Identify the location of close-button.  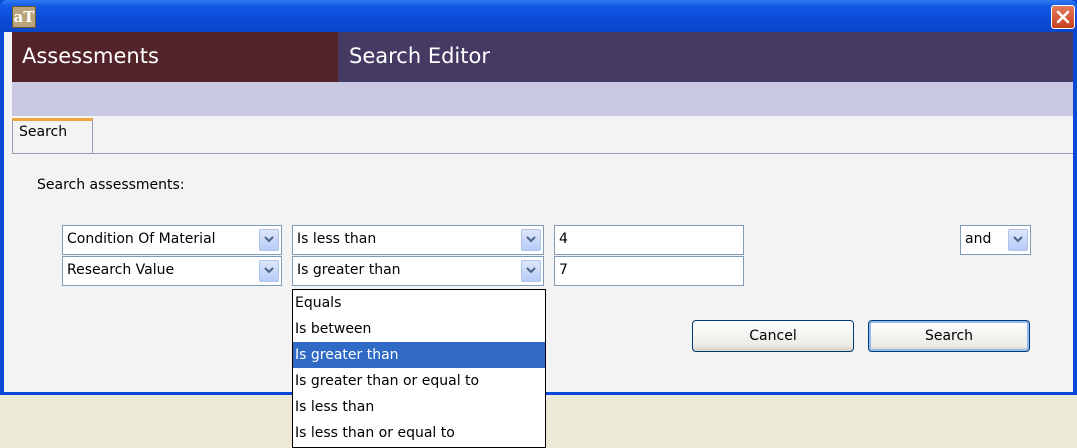
(1063, 17).